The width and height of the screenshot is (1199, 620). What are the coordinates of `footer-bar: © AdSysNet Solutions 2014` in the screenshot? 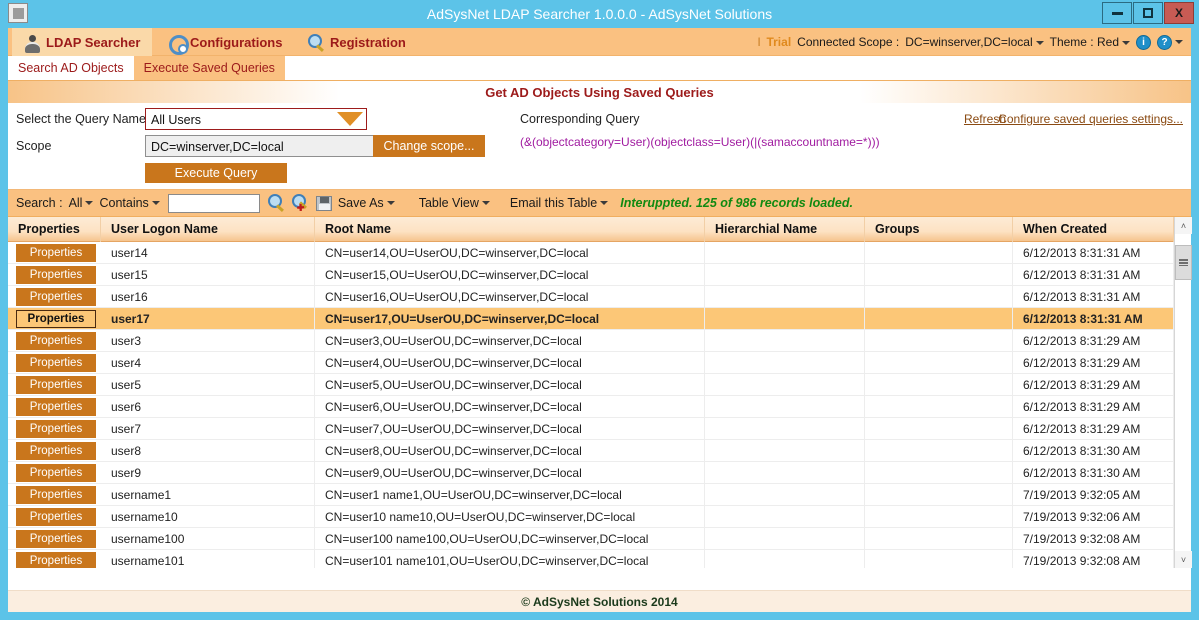 It's located at (599, 601).